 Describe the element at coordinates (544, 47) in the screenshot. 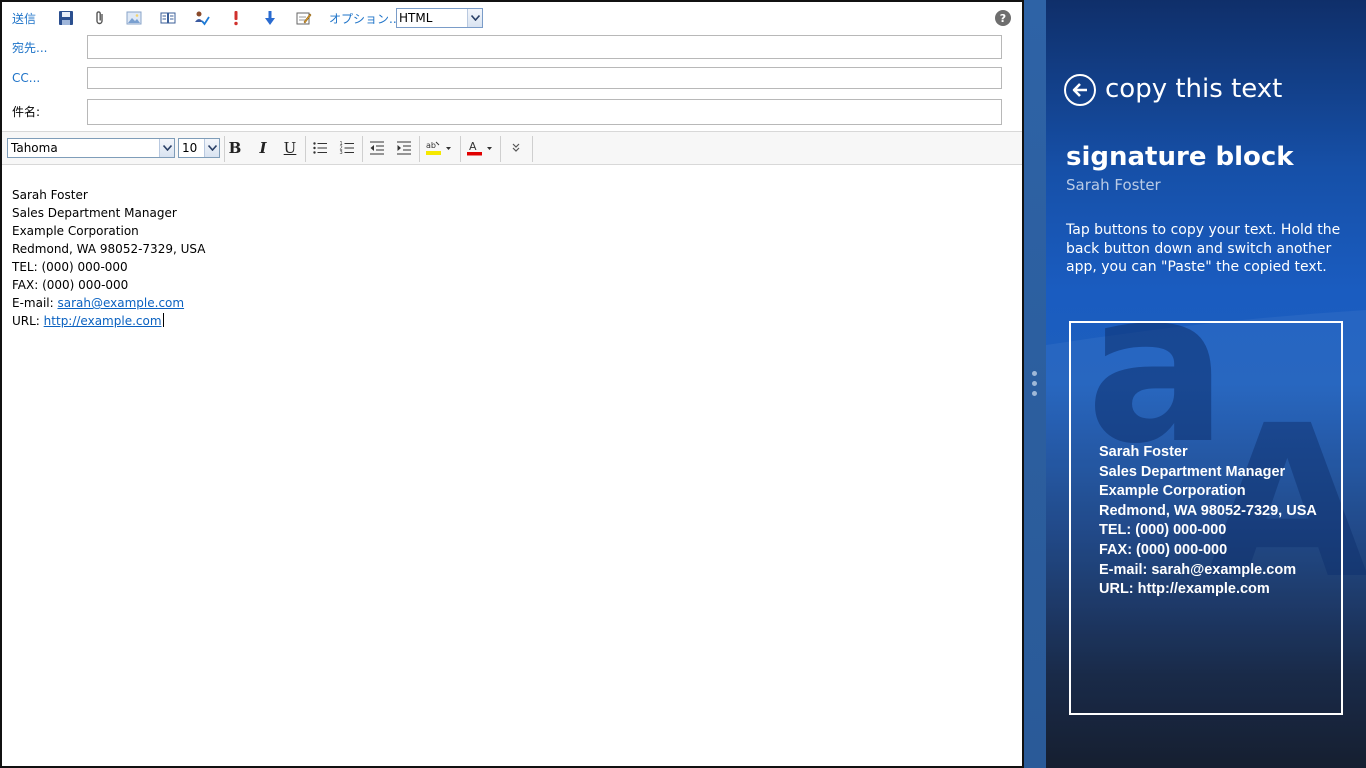

I see `to-field` at that location.